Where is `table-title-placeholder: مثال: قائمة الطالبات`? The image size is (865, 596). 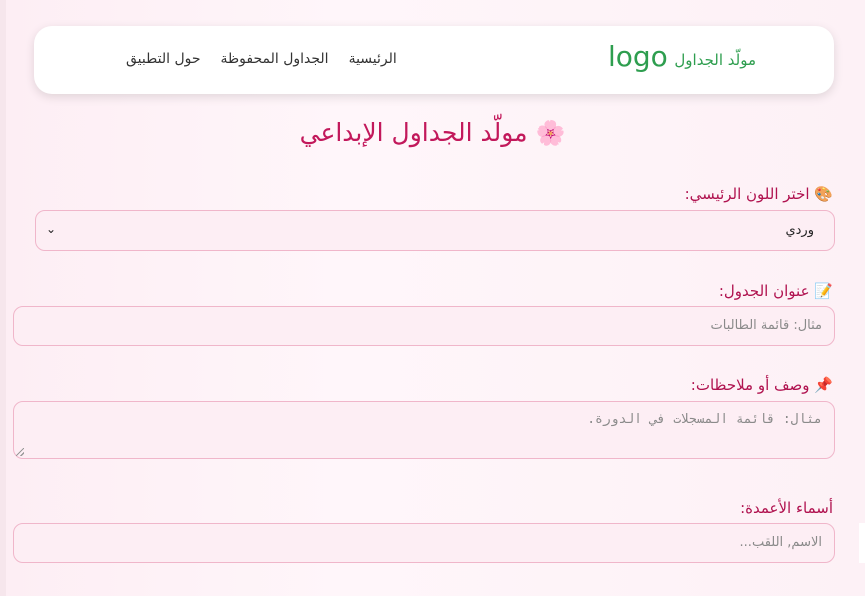 table-title-placeholder: مثال: قائمة الطالبات is located at coordinates (766, 325).